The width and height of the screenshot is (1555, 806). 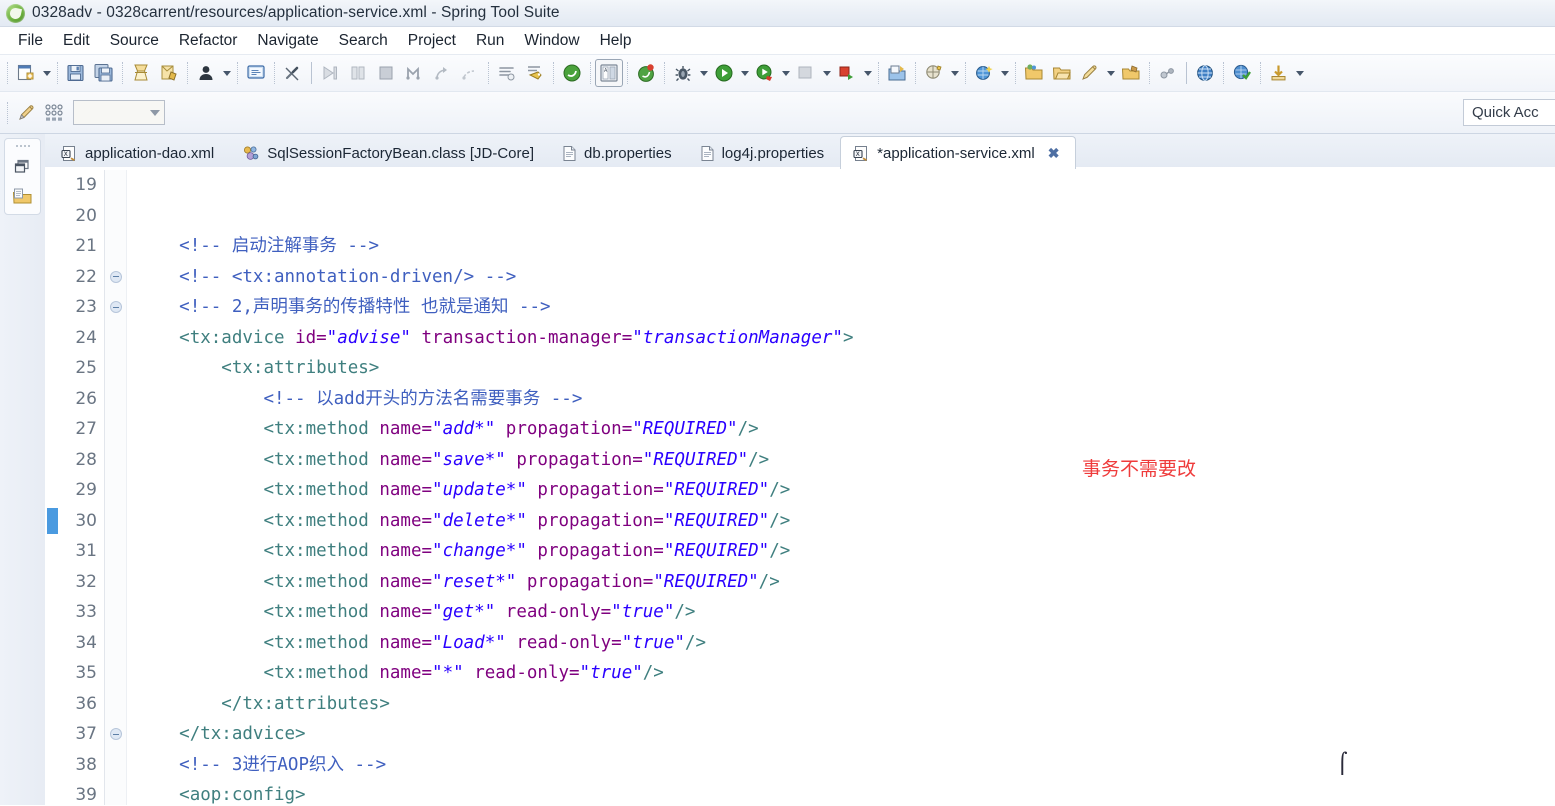 I want to click on menu-item-project: Project, so click(x=432, y=41).